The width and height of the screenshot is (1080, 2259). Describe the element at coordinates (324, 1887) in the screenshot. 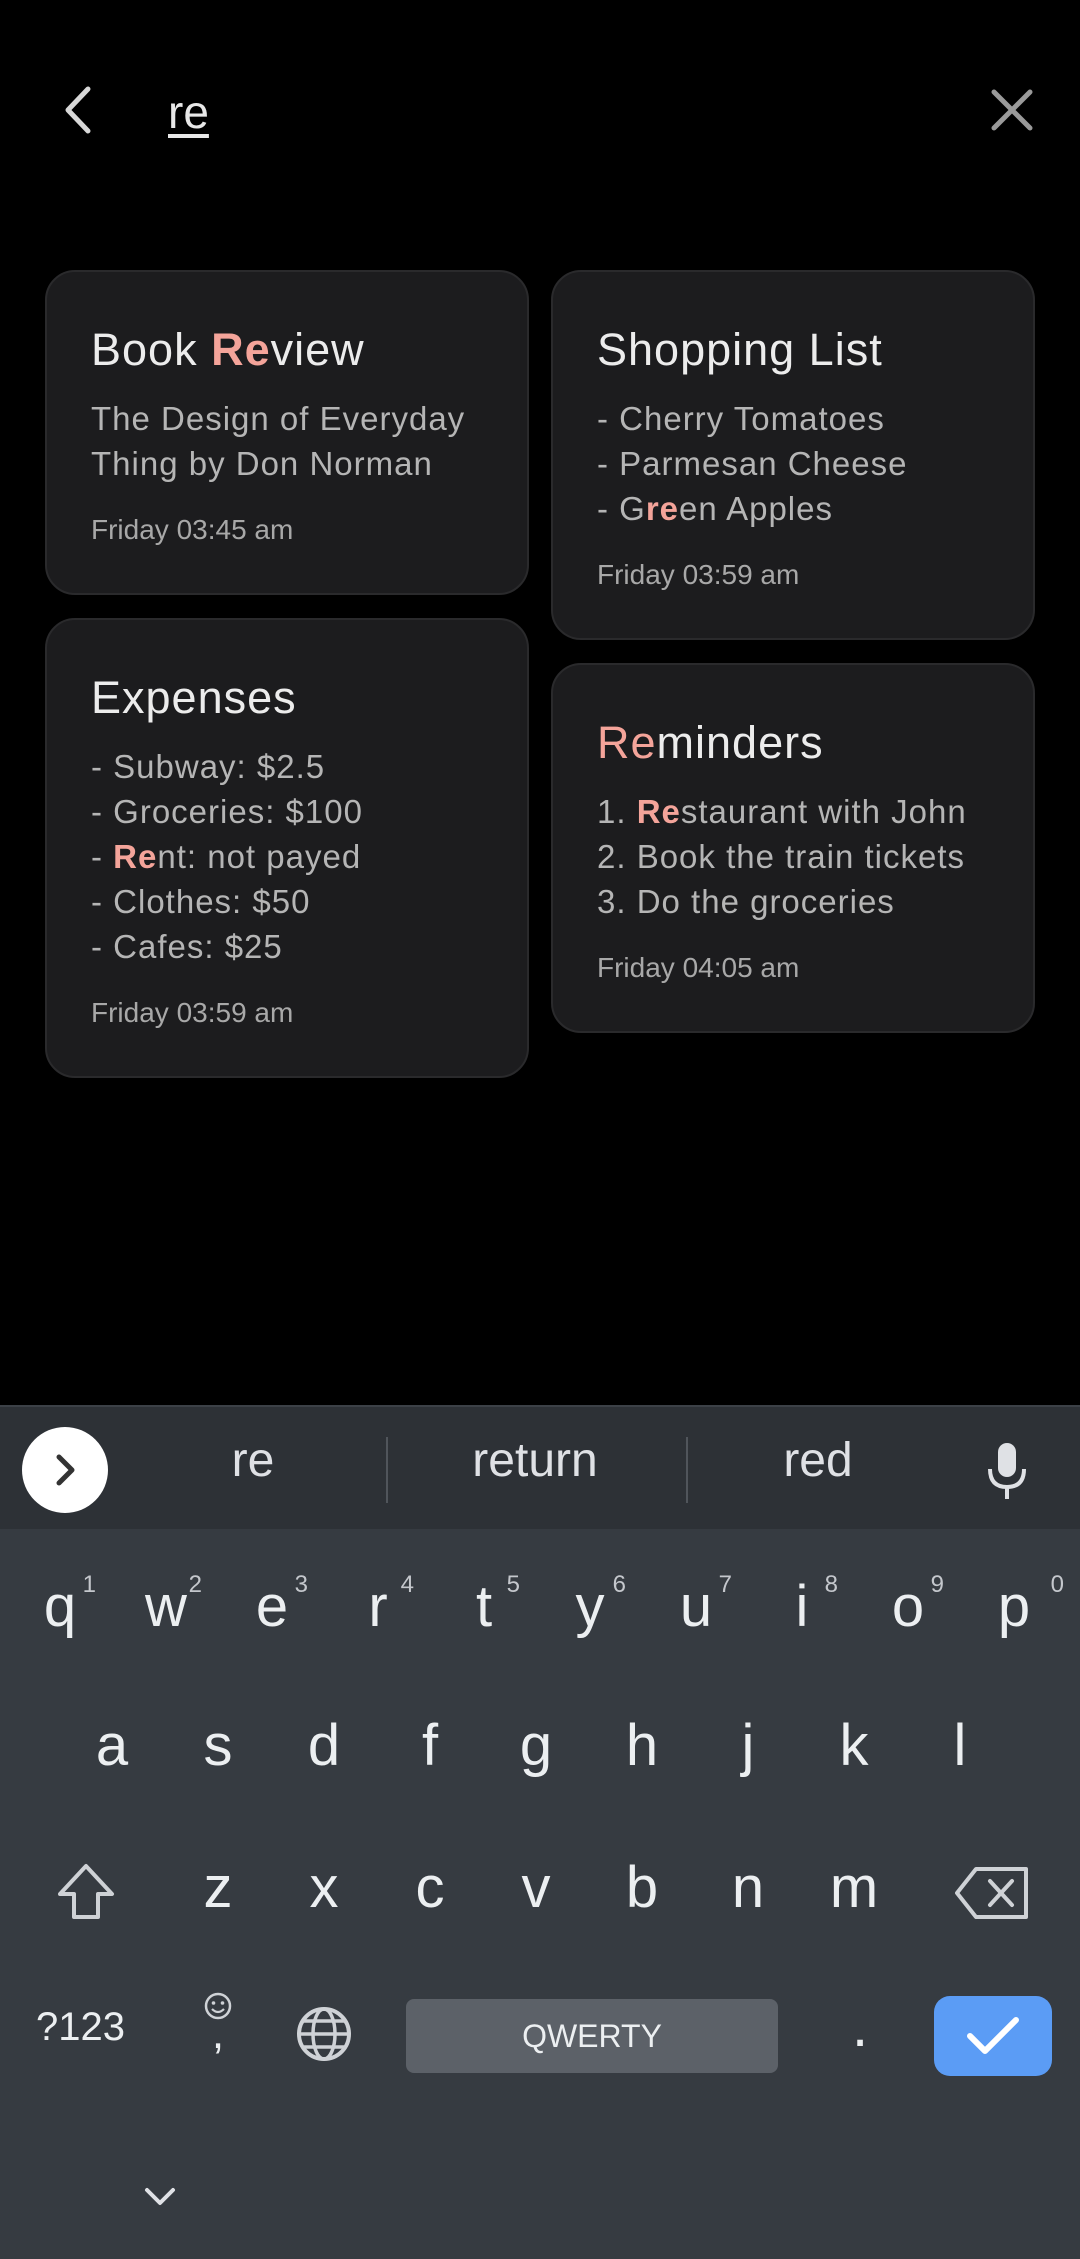

I see `key-x: x` at that location.